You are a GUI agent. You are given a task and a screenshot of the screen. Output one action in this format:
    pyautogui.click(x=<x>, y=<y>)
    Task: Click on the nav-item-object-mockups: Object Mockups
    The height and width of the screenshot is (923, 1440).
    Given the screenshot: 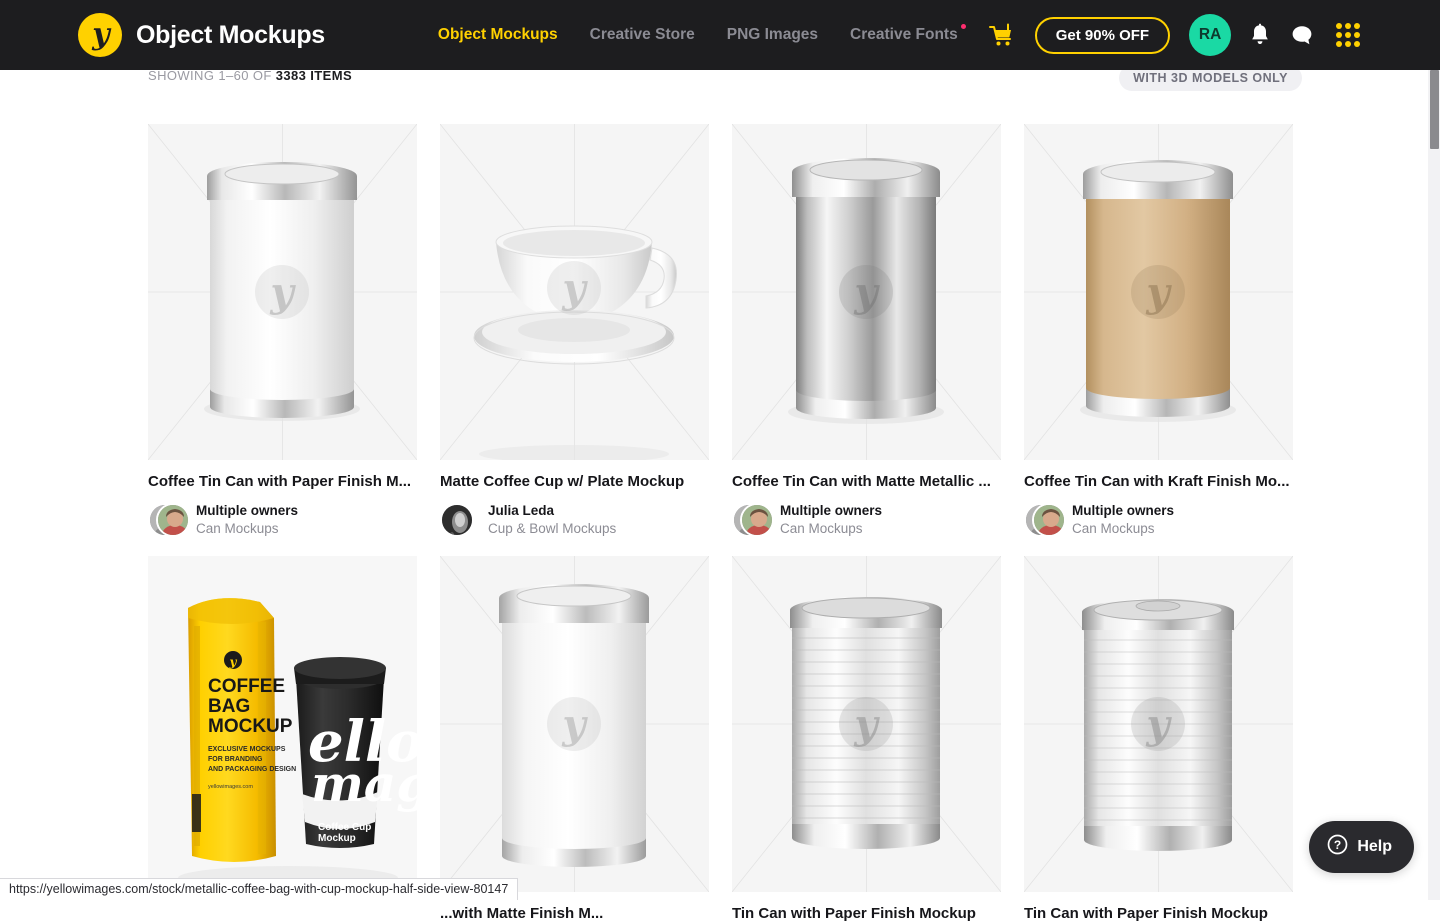 What is the action you would take?
    pyautogui.click(x=498, y=35)
    